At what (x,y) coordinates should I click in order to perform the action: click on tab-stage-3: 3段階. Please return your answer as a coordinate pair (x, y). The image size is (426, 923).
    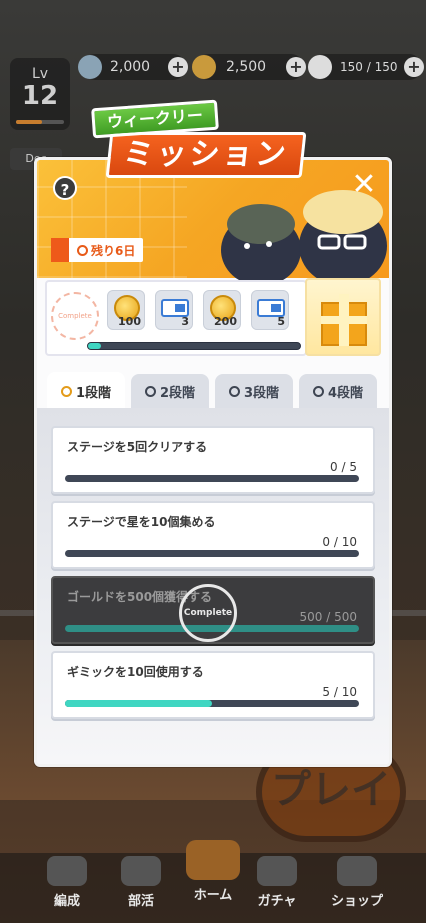
    Looking at the image, I should click on (254, 391).